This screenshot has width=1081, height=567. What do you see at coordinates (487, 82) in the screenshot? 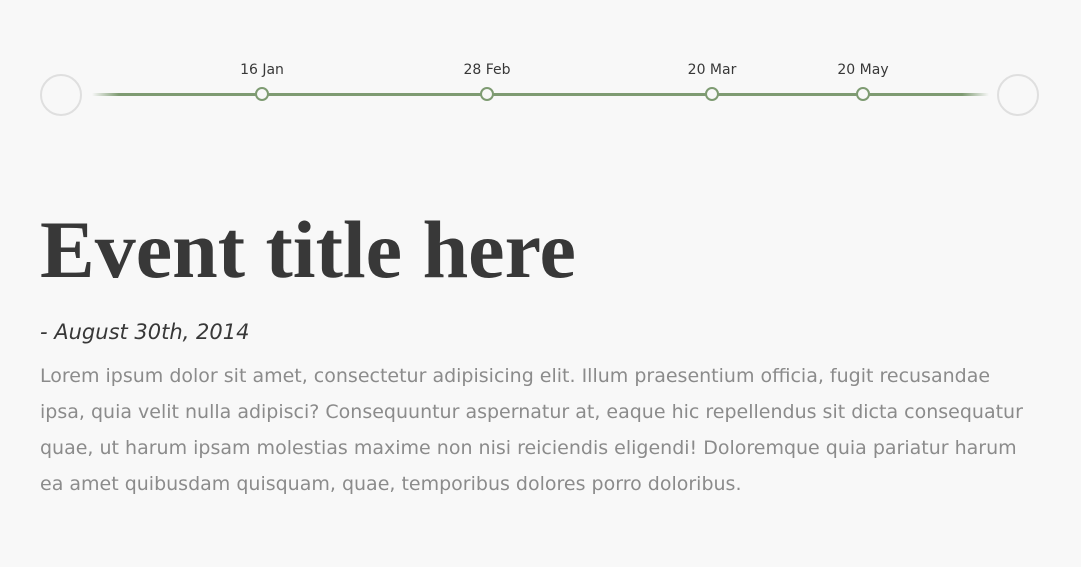
I see `timeline-event-2: 28 Feb` at bounding box center [487, 82].